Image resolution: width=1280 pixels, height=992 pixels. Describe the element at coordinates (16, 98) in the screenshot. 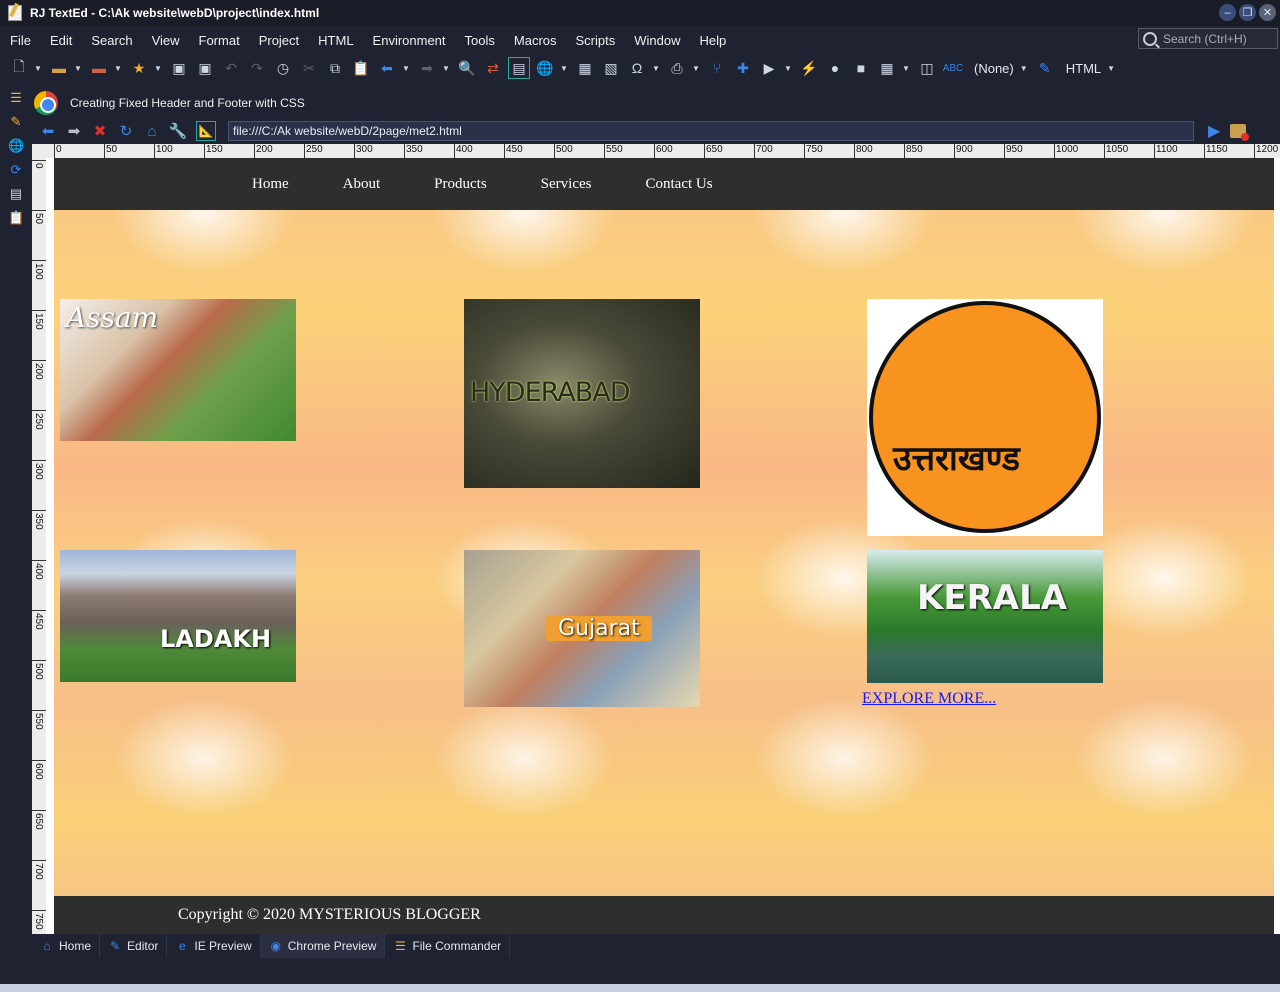

I see `outline-icon: ☰` at that location.